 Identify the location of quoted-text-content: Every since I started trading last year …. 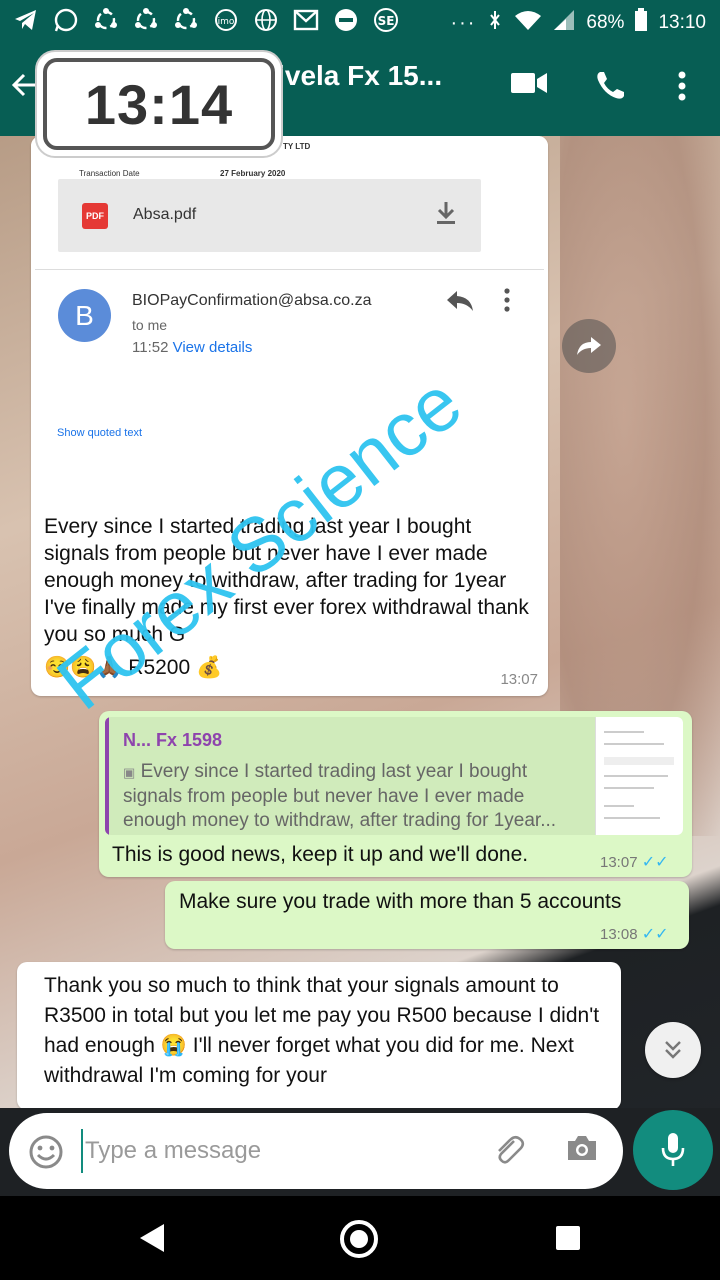
(340, 796).